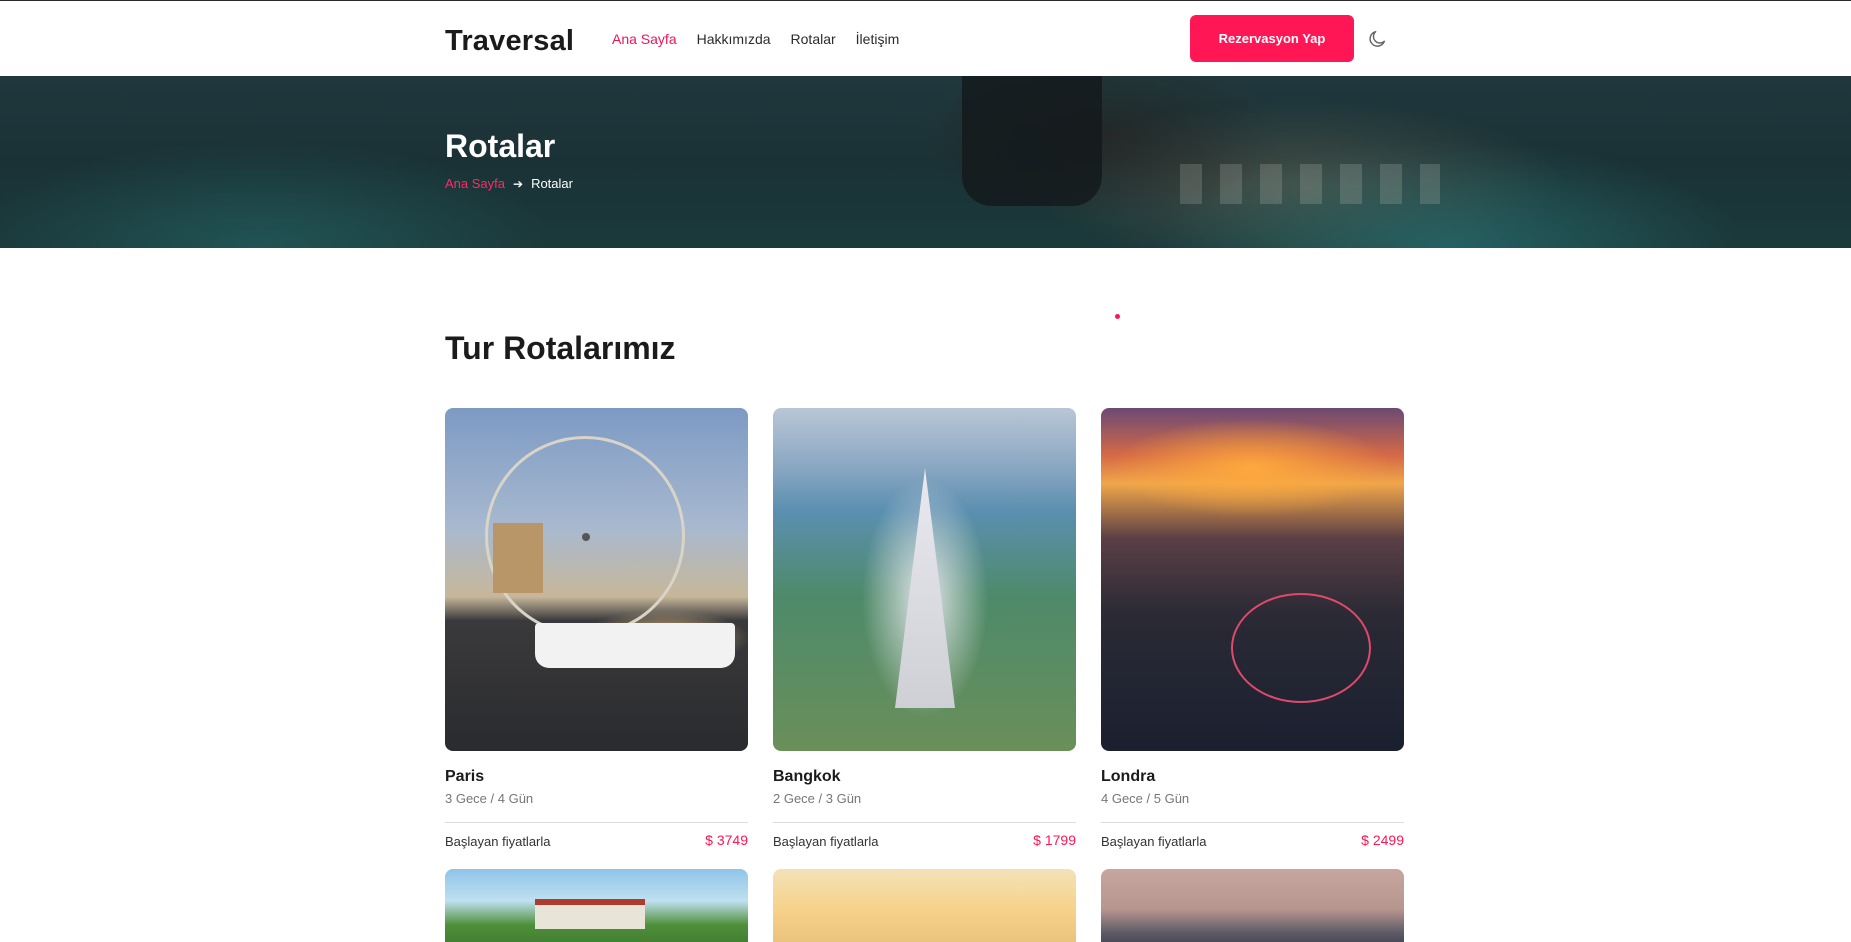  What do you see at coordinates (925, 588) in the screenshot?
I see `temple-graphic` at bounding box center [925, 588].